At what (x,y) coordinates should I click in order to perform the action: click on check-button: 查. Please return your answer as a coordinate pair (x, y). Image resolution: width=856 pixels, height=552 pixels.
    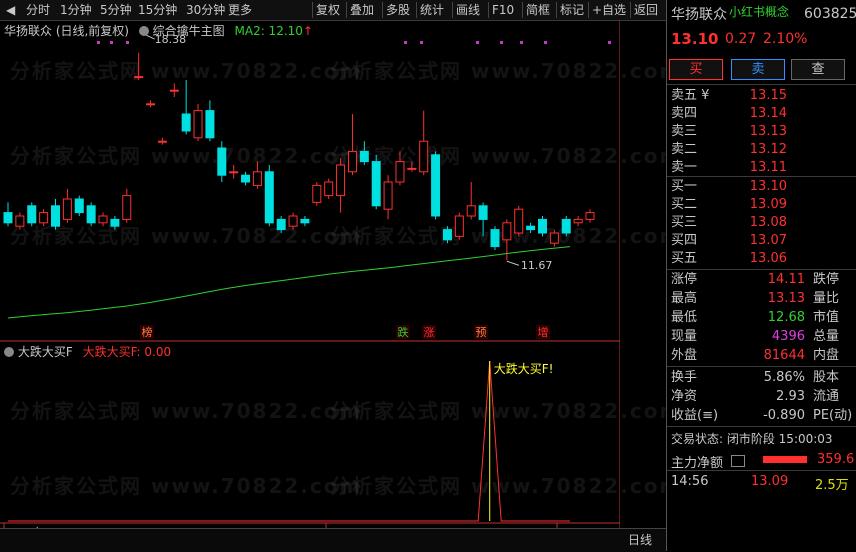
    Looking at the image, I should click on (818, 69).